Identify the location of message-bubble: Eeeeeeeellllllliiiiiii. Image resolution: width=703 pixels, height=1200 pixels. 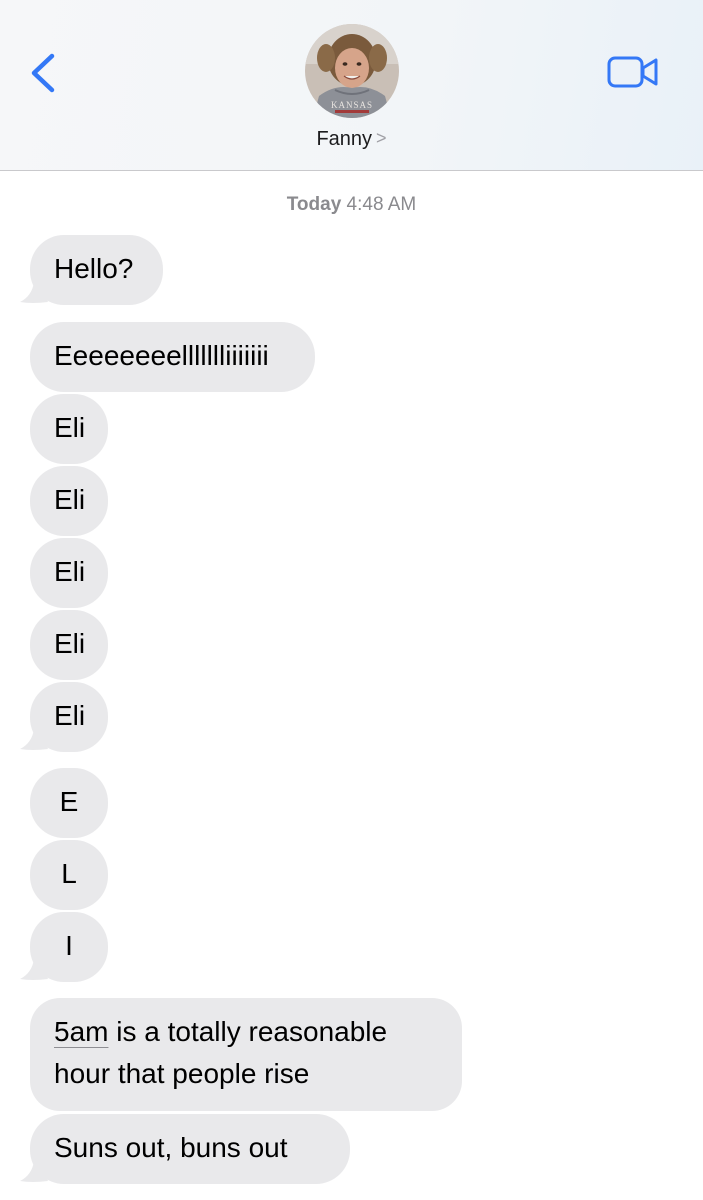
(172, 357).